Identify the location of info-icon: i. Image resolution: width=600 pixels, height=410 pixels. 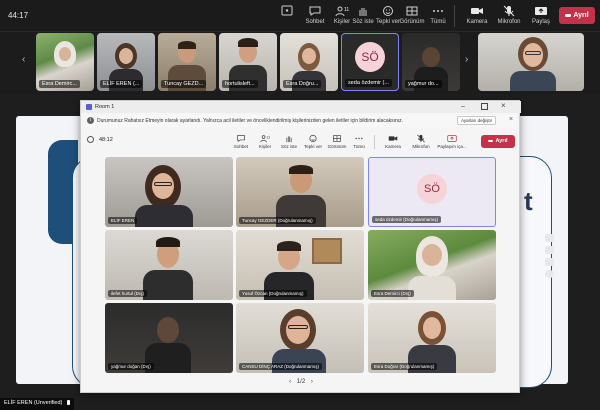
(90, 120).